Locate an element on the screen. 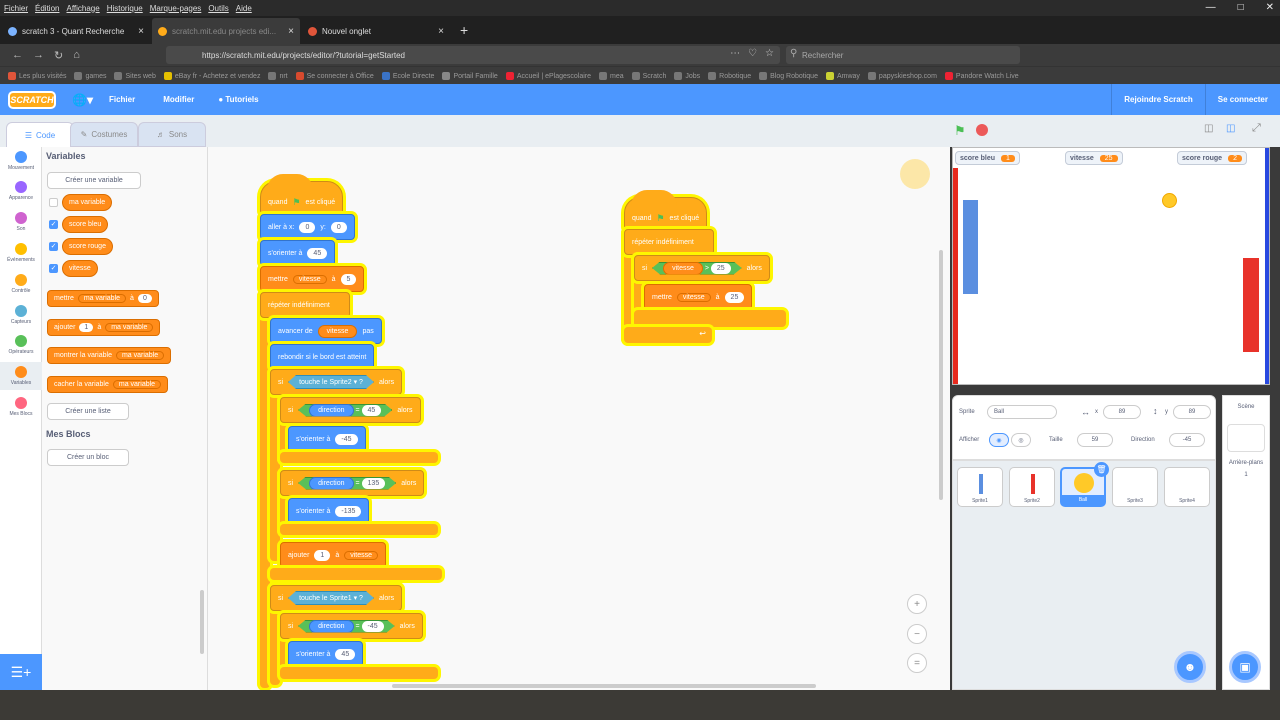 The width and height of the screenshot is (1280, 720). bounce-on-edge-block: rebondir si le bord est atteint is located at coordinates (322, 357).